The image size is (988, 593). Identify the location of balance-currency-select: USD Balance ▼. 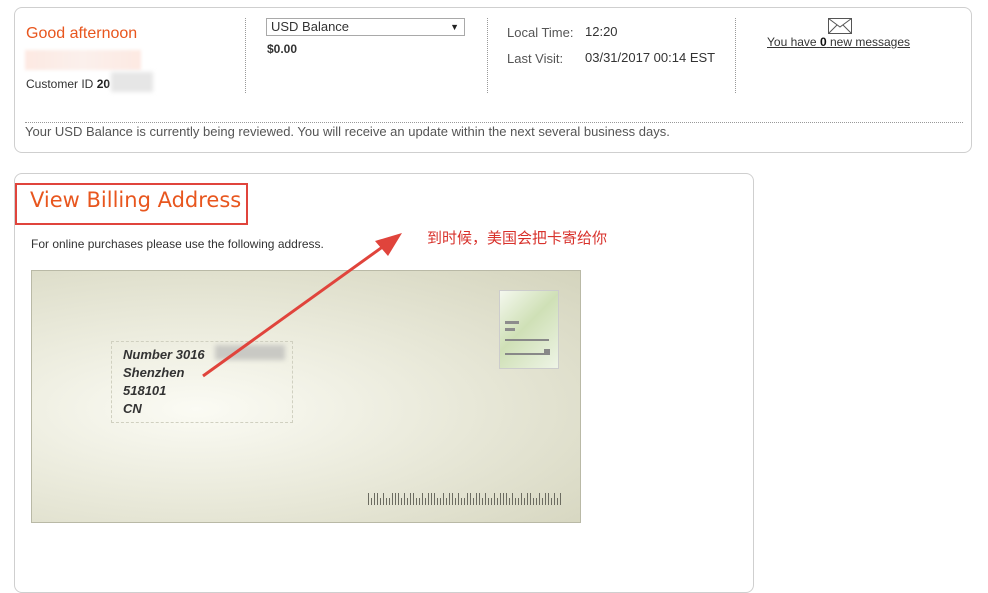
(365, 27).